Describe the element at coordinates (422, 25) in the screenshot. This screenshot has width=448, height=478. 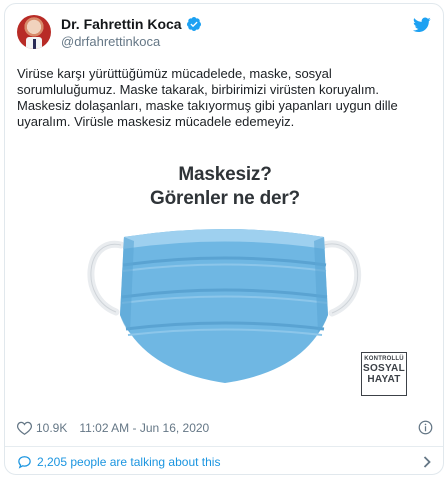
I see `twitter-bird-icon` at that location.